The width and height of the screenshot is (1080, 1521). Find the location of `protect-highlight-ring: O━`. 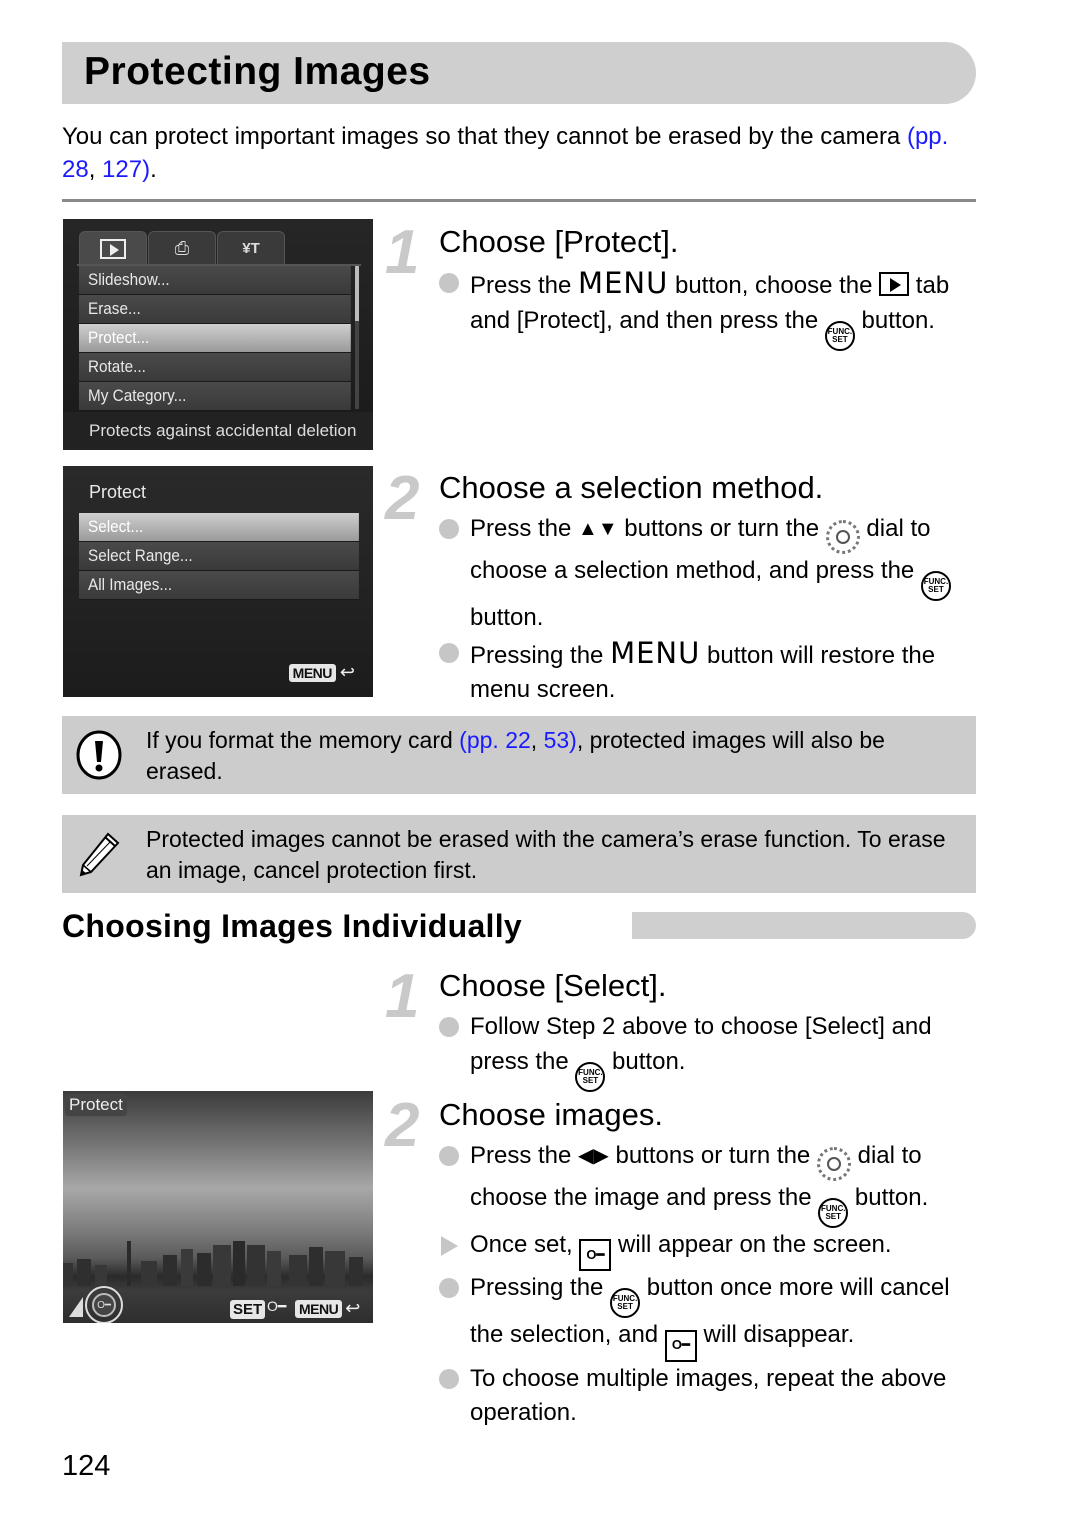

protect-highlight-ring: O━ is located at coordinates (104, 1304).